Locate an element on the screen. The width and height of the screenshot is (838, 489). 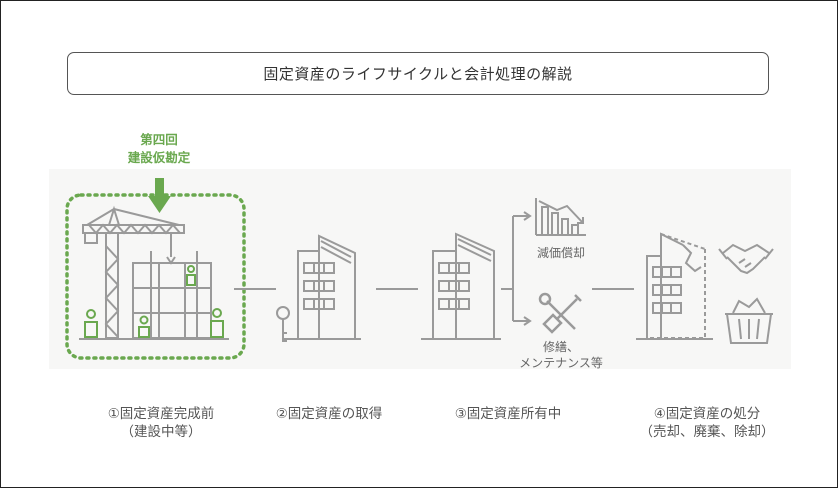
stage-3-line-1: ③固定資産所有中 is located at coordinates (508, 414).